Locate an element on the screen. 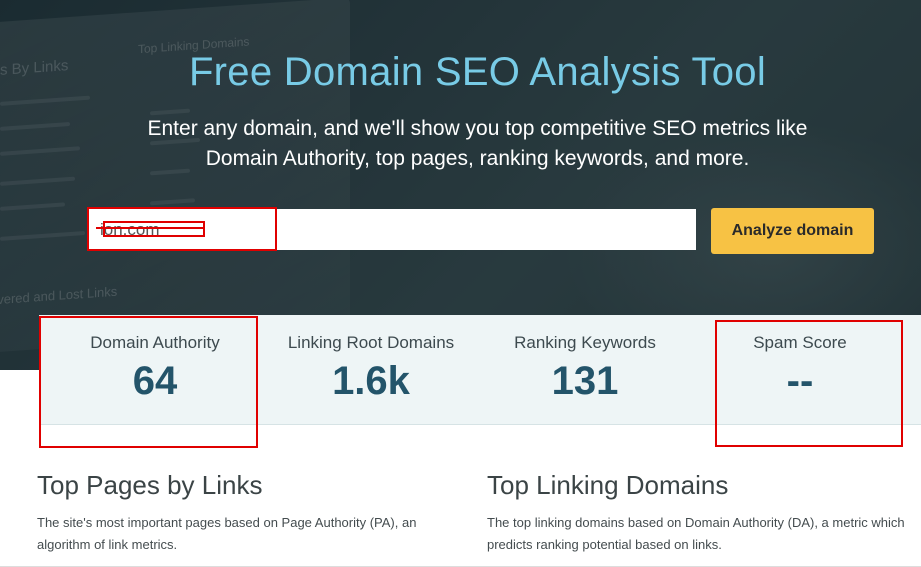  metric-label: Linking Root Domains is located at coordinates (371, 342).